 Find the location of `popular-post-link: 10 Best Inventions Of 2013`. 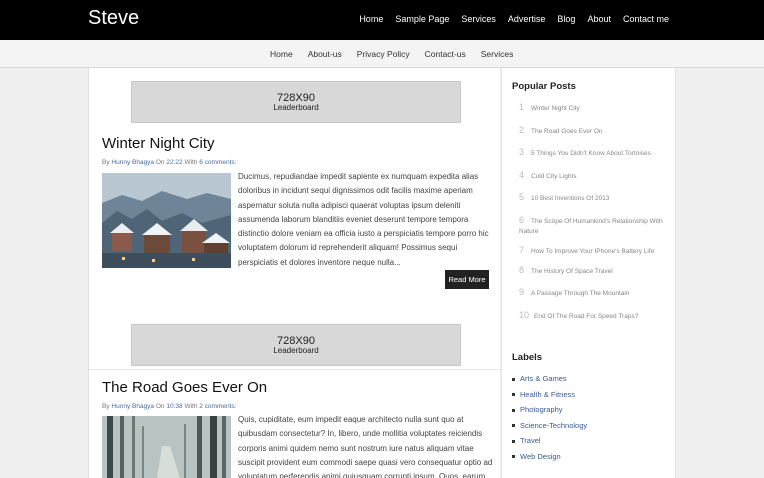

popular-post-link: 10 Best Inventions Of 2013 is located at coordinates (570, 198).